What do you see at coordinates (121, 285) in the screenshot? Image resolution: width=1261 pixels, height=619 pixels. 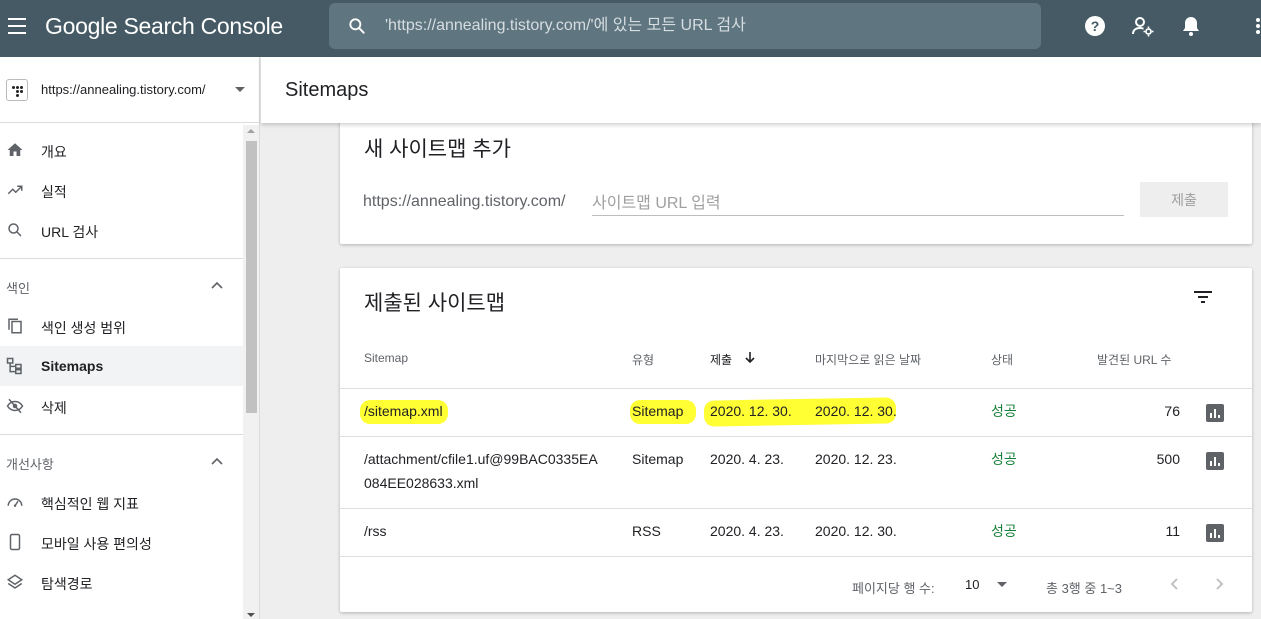 I see `sidebar-section-index: 색인` at bounding box center [121, 285].